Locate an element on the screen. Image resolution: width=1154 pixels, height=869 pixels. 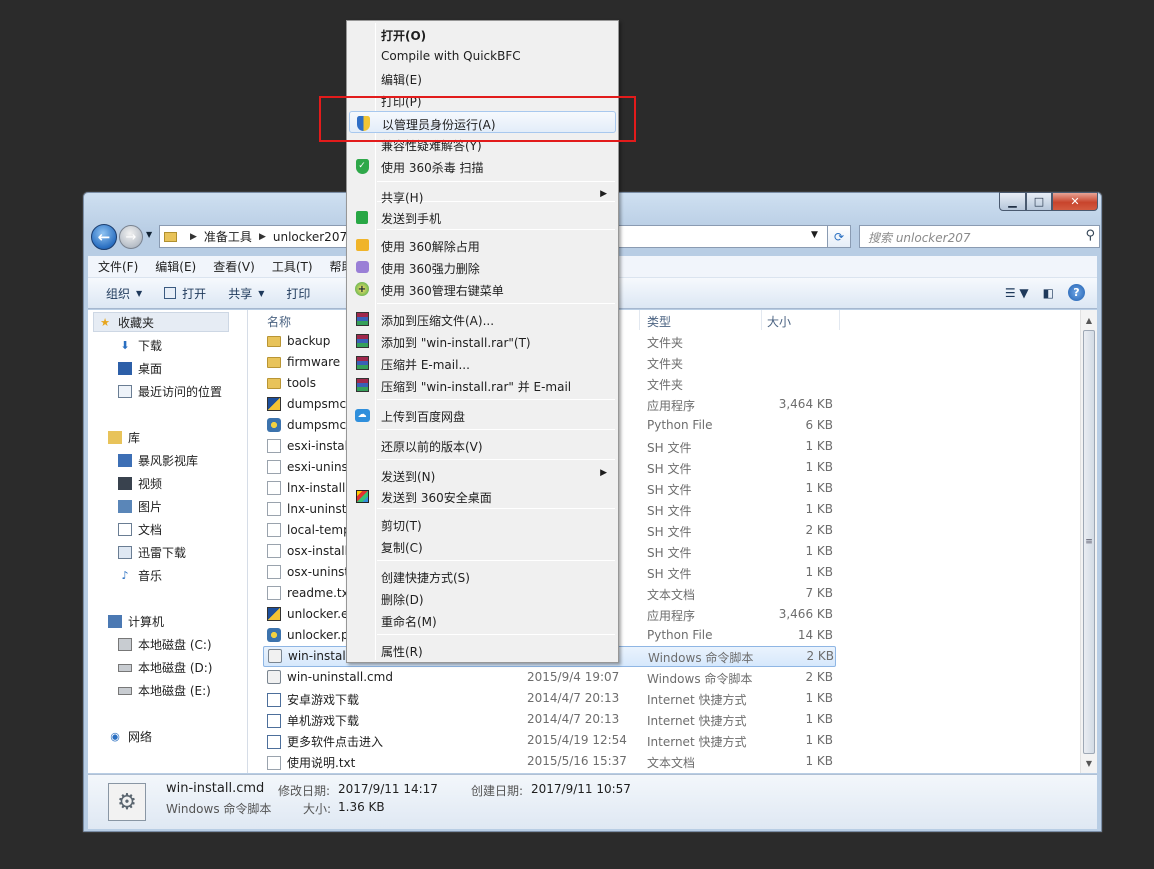
back-button: ← is located at coordinates (104, 237).